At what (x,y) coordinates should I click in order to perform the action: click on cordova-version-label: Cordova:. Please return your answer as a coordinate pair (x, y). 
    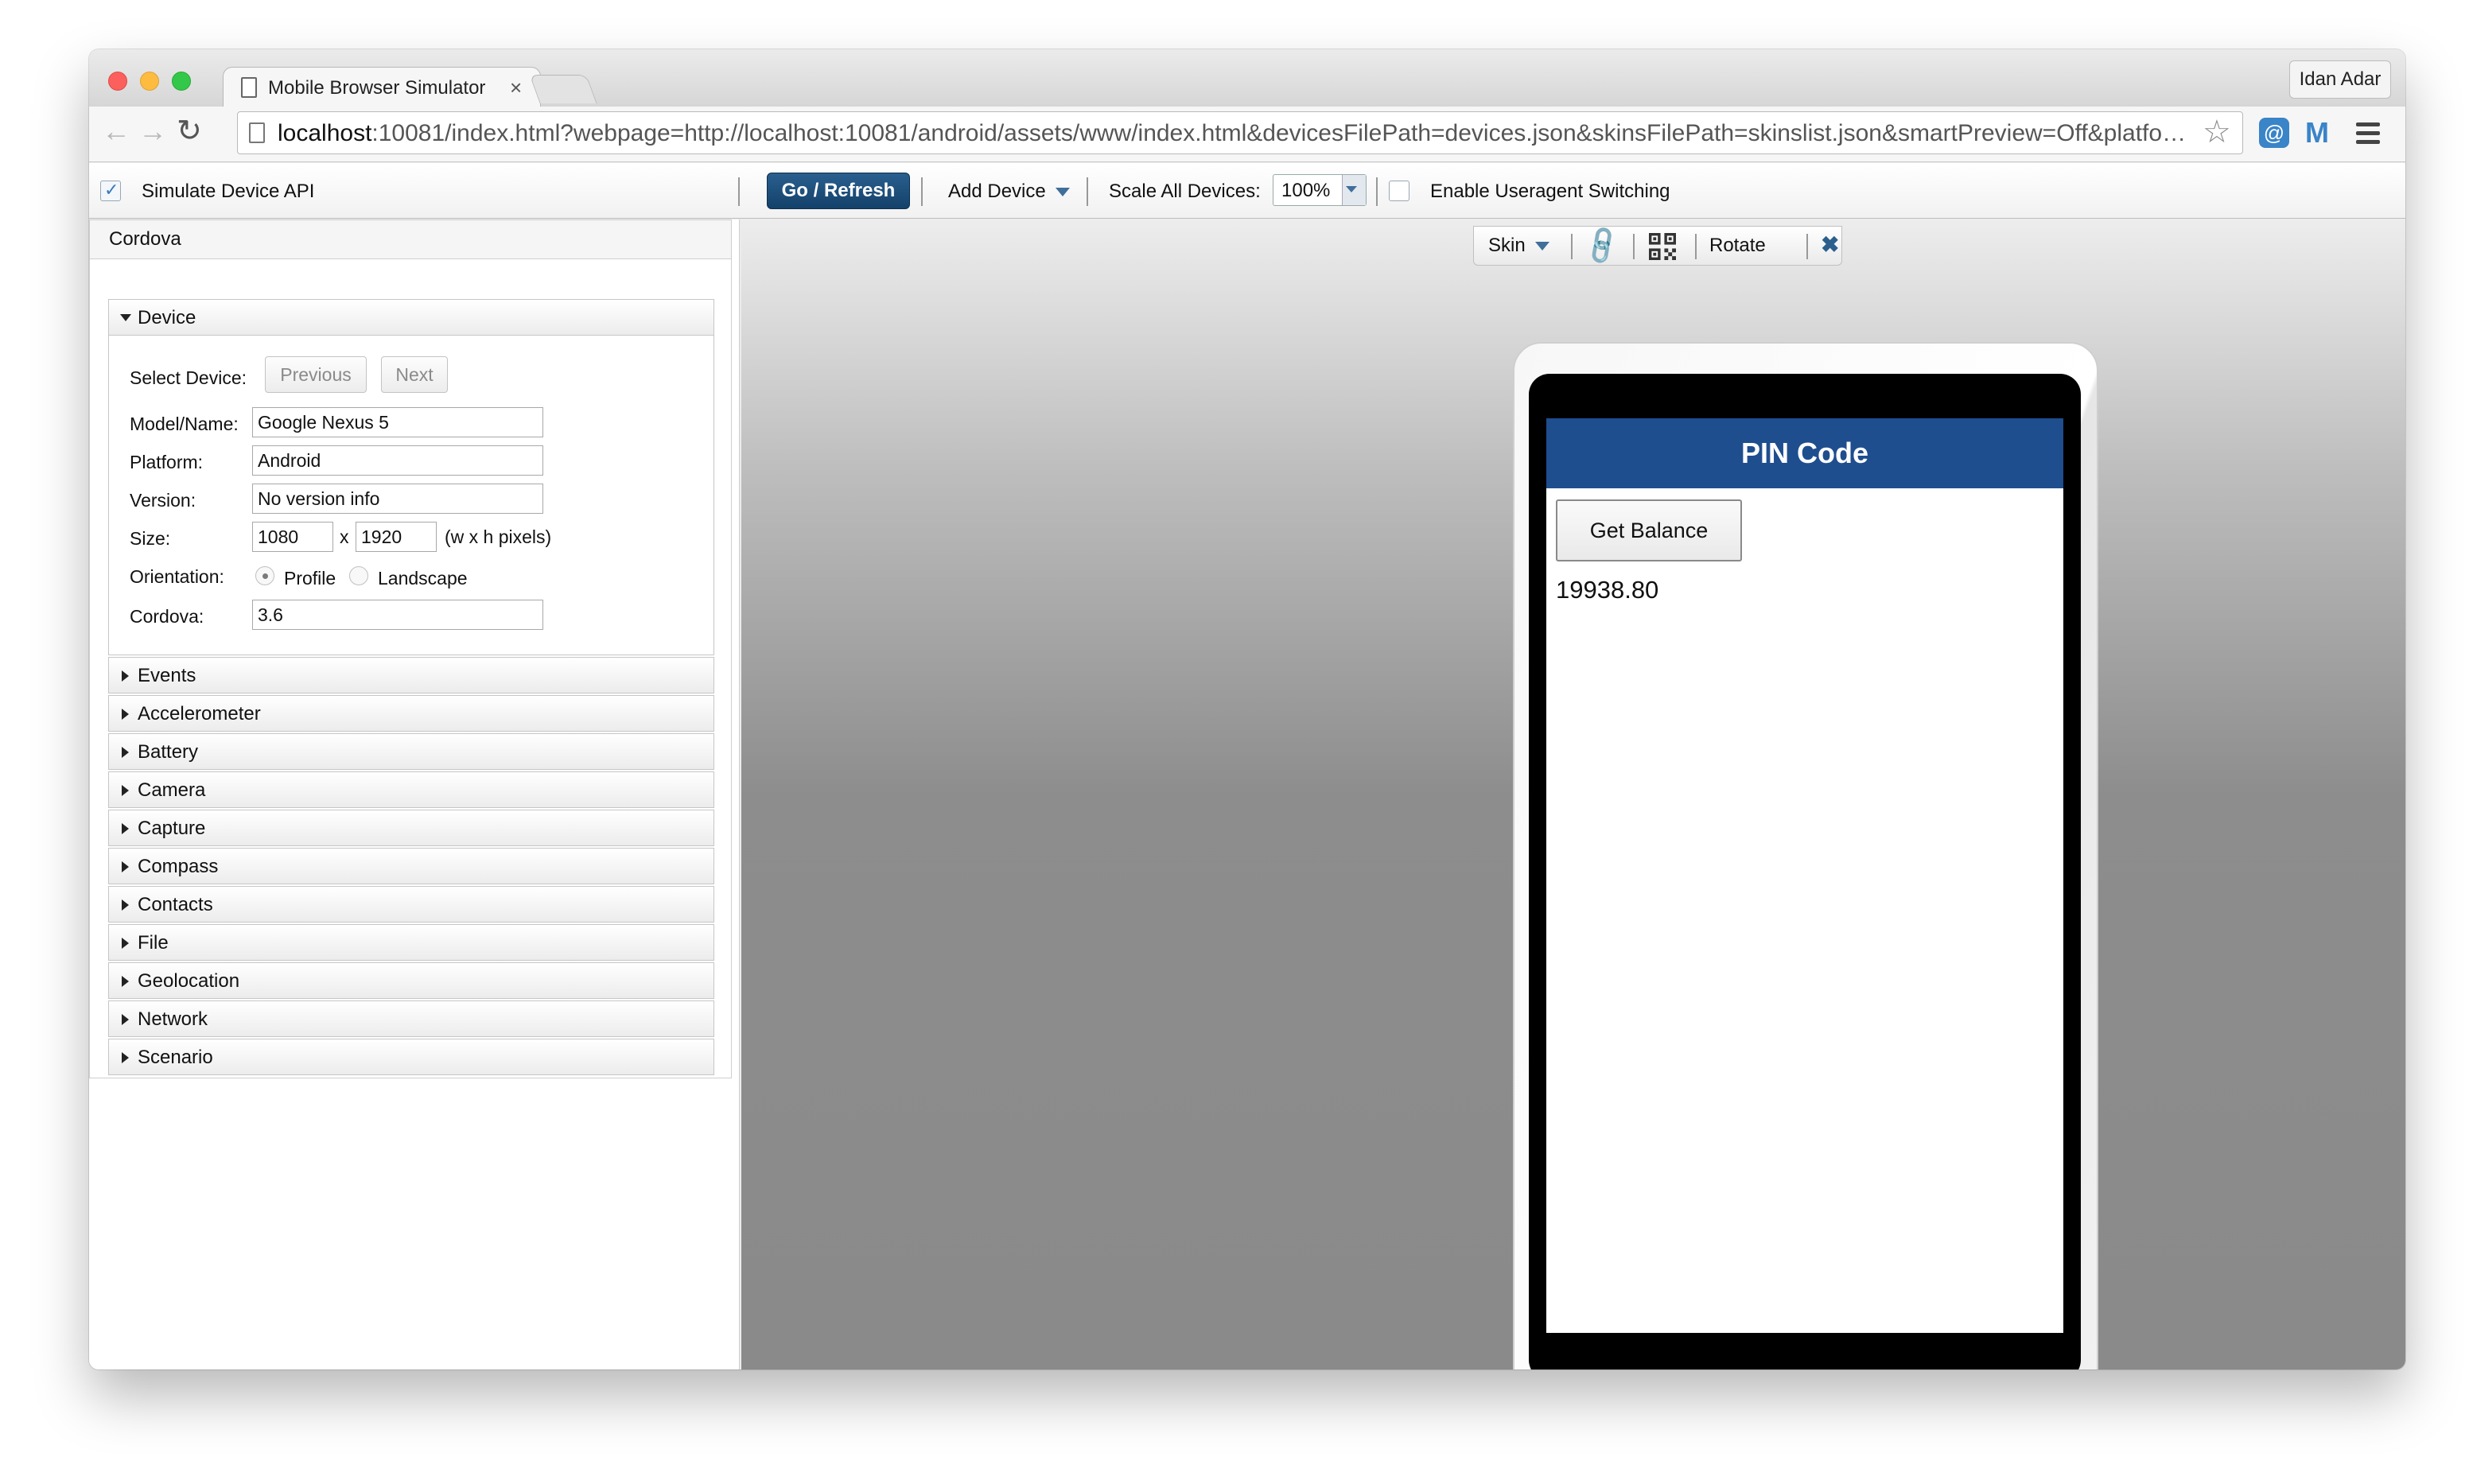
    Looking at the image, I should click on (167, 616).